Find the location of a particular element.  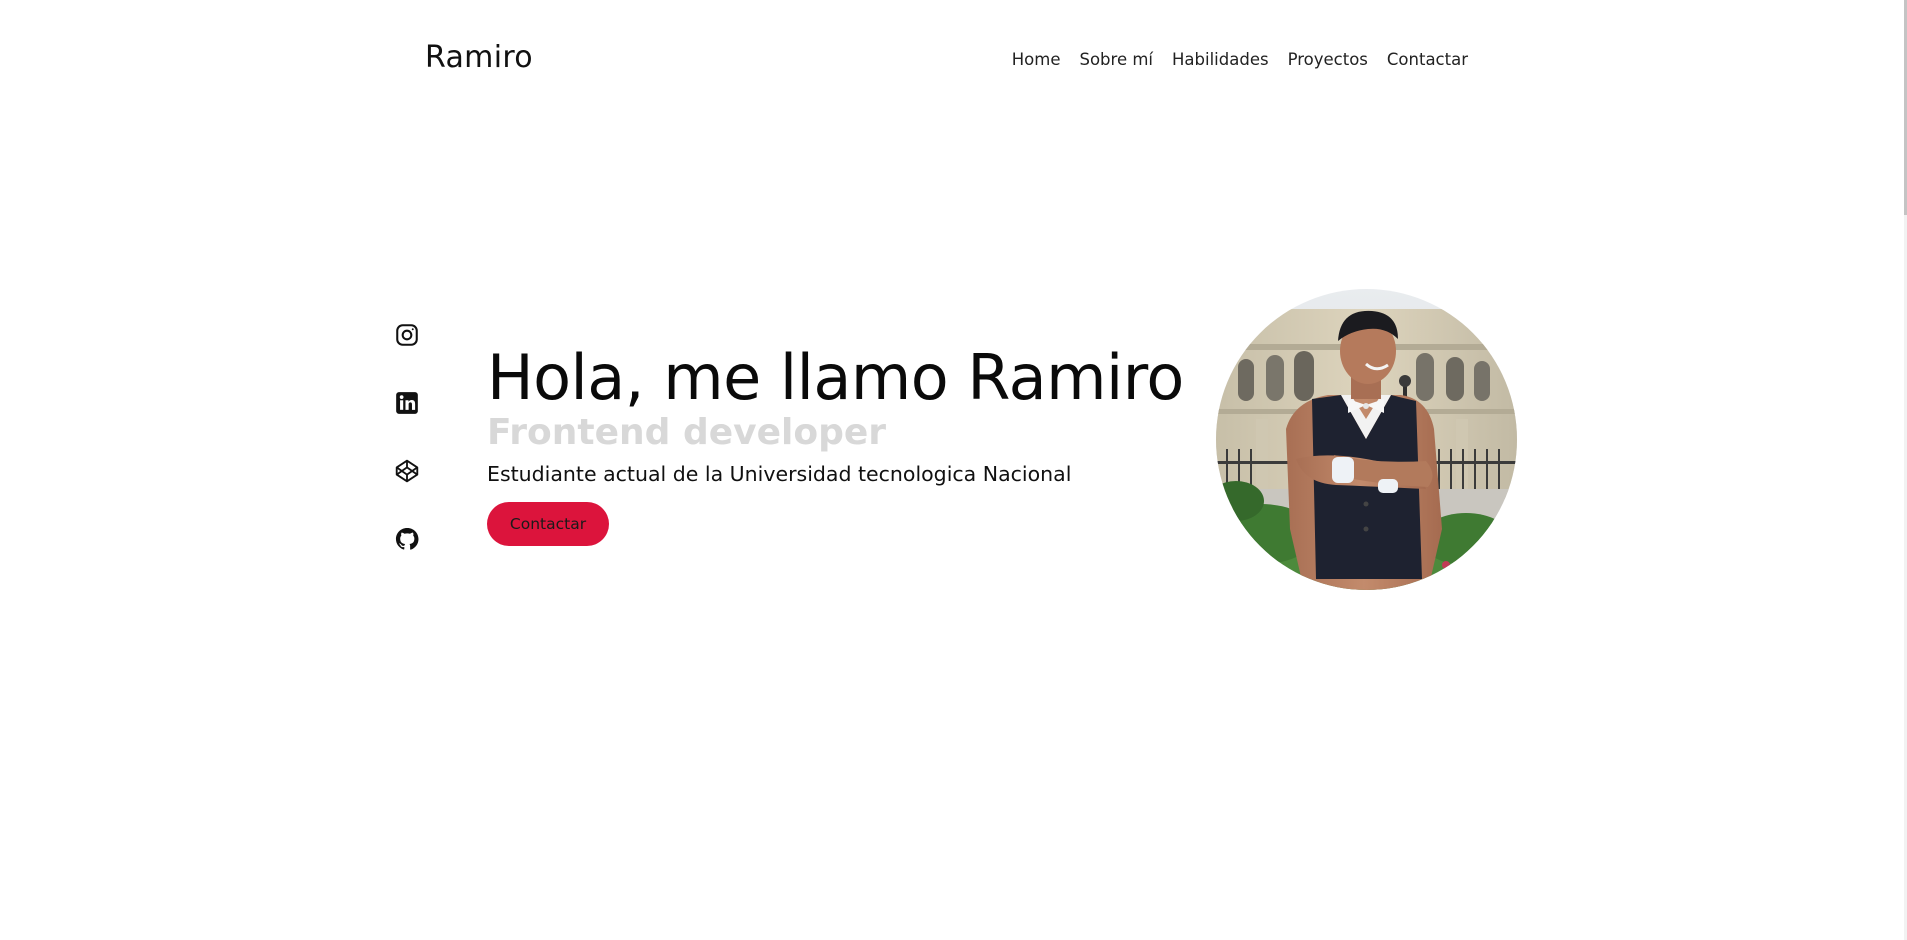

github-link is located at coordinates (407, 539).